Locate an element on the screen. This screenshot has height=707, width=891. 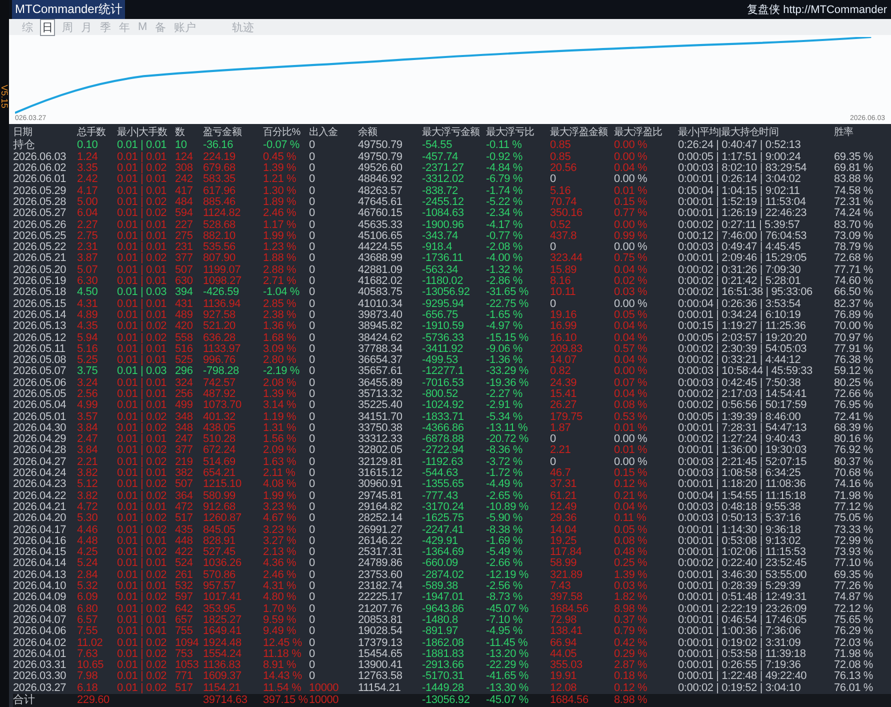
lots-cell-text: 5.25 is located at coordinates (88, 360).